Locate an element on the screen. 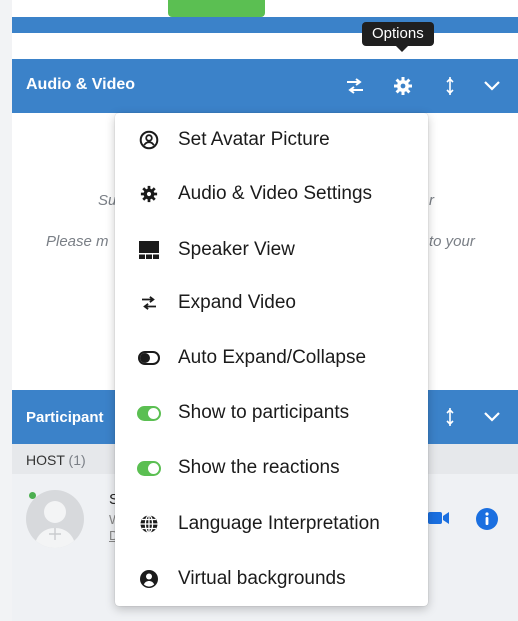 This screenshot has width=518, height=621. menu-item-set-avatar-picture: Set Avatar Picture is located at coordinates (271, 140).